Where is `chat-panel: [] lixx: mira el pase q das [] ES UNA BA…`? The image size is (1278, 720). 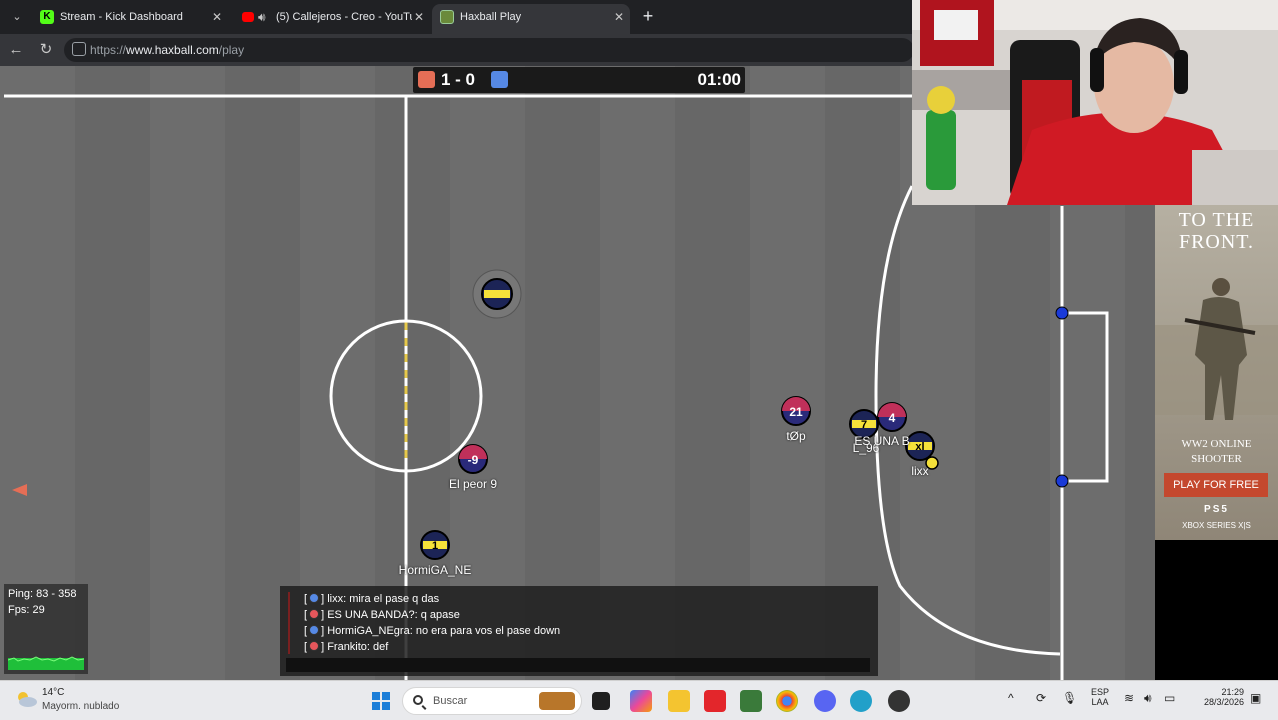
chat-panel: [] lixx: mira el pase q das [] ES UNA BA… is located at coordinates (579, 631).